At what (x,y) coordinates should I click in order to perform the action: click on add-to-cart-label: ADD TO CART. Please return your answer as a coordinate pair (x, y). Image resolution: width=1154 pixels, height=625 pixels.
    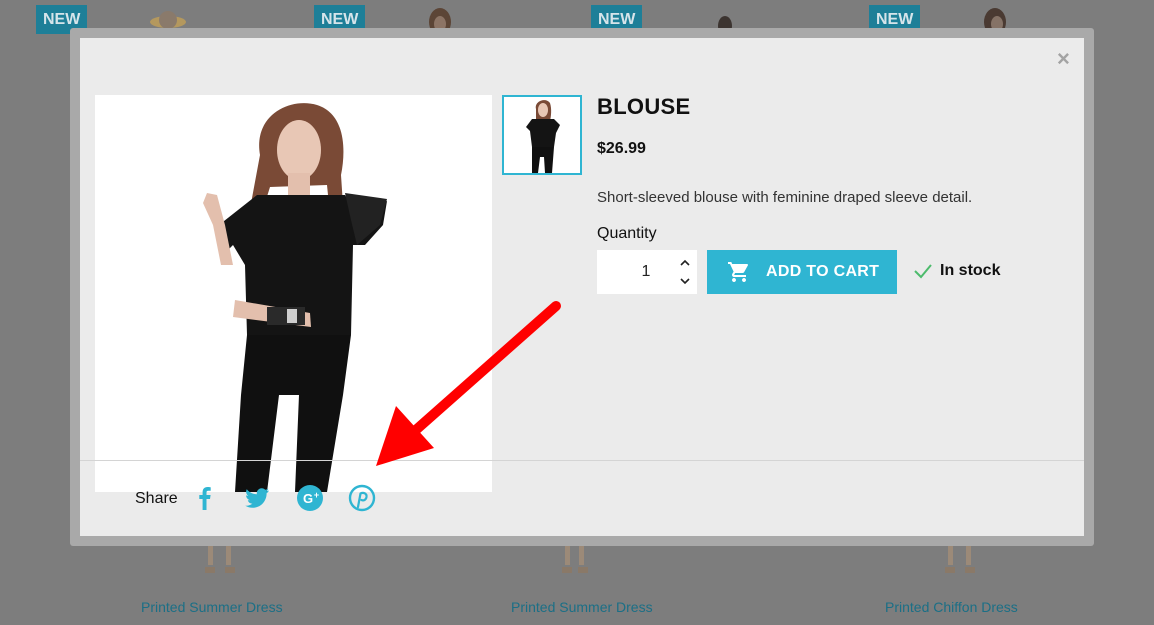
    Looking at the image, I should click on (823, 271).